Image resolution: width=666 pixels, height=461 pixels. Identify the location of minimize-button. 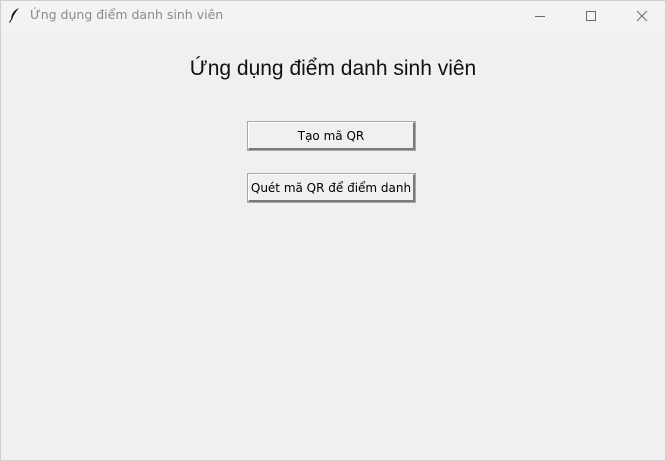
(540, 16).